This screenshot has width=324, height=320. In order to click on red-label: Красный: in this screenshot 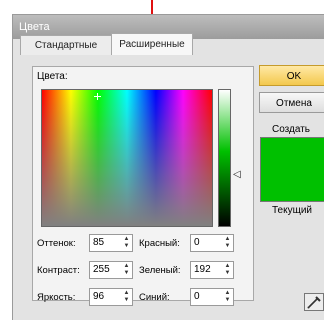, I will do `click(159, 243)`.